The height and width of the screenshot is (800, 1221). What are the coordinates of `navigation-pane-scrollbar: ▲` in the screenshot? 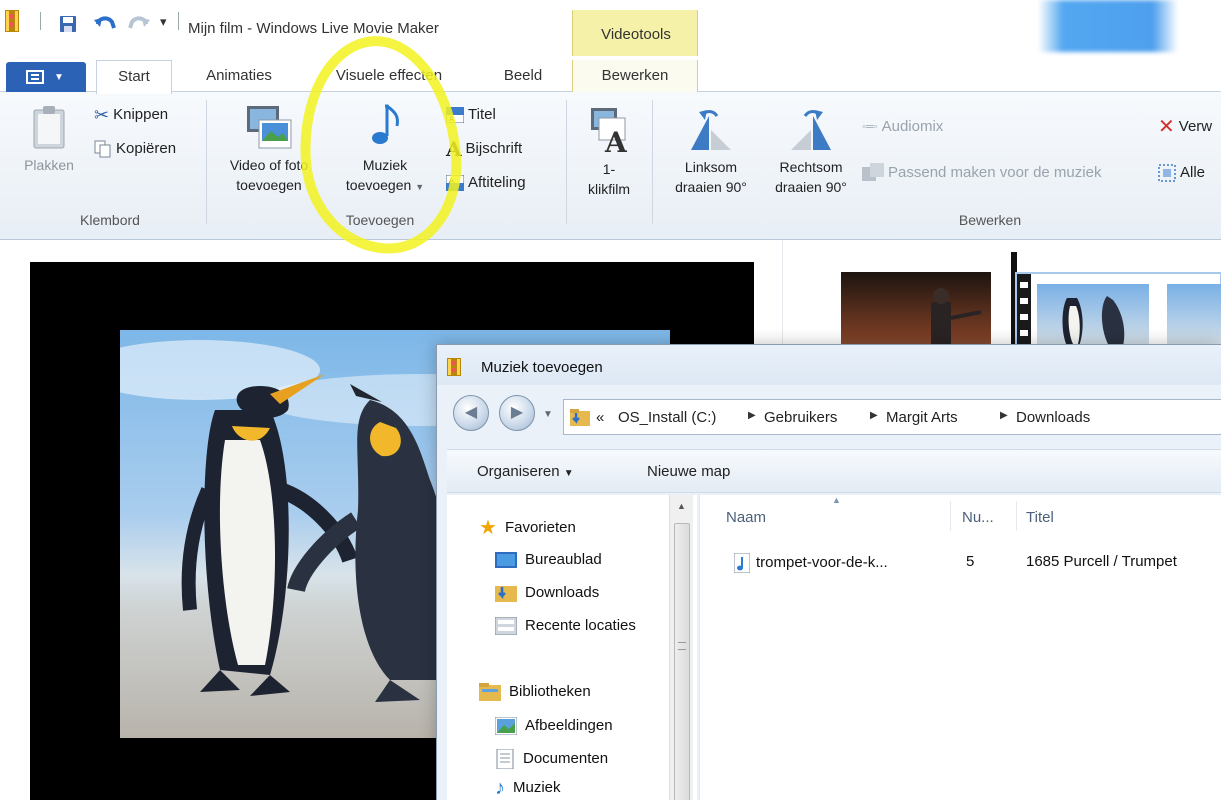 It's located at (681, 647).